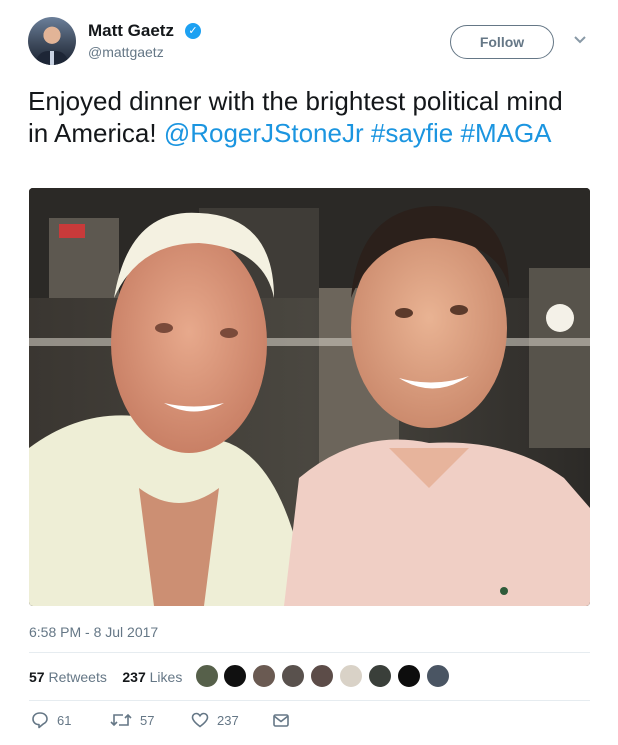 This screenshot has height=745, width=618. Describe the element at coordinates (51, 720) in the screenshot. I see `reply-button: 61` at that location.